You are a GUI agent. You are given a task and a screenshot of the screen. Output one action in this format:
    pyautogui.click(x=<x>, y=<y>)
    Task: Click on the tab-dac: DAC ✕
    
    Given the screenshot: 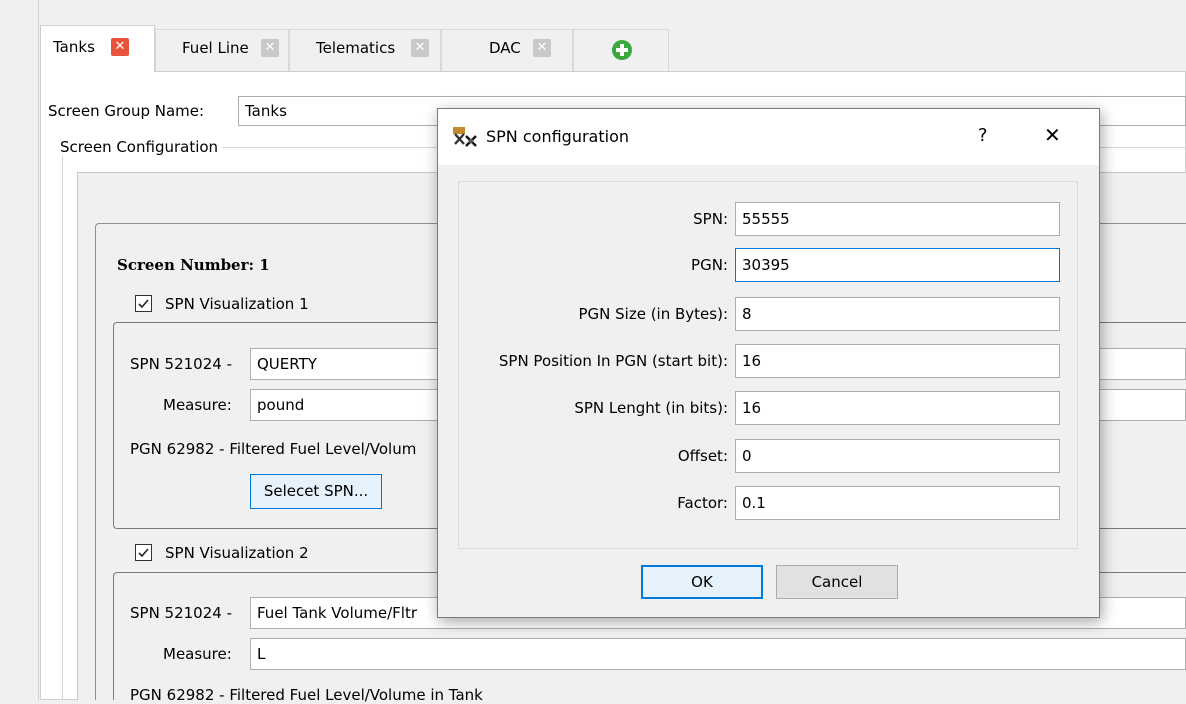 What is the action you would take?
    pyautogui.click(x=507, y=50)
    